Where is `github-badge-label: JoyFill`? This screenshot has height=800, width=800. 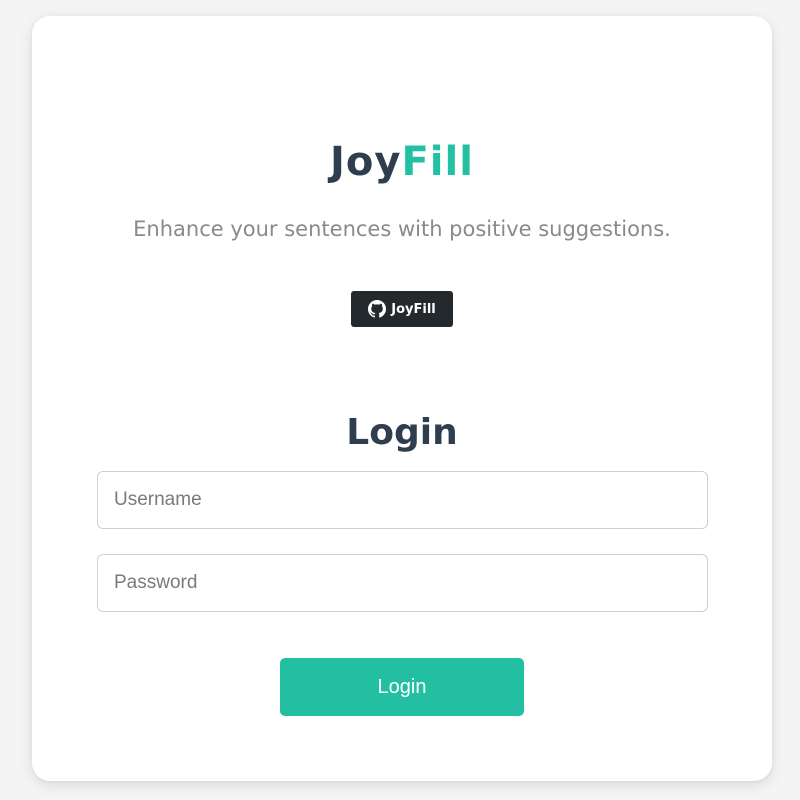 github-badge-label: JoyFill is located at coordinates (413, 309).